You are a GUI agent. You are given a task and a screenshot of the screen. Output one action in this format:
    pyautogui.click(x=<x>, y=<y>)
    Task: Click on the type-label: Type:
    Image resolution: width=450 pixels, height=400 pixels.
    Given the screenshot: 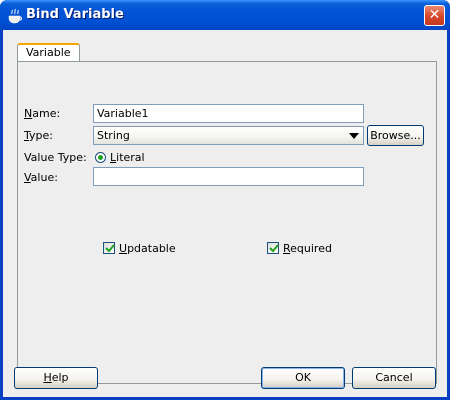 What is the action you would take?
    pyautogui.click(x=38, y=135)
    